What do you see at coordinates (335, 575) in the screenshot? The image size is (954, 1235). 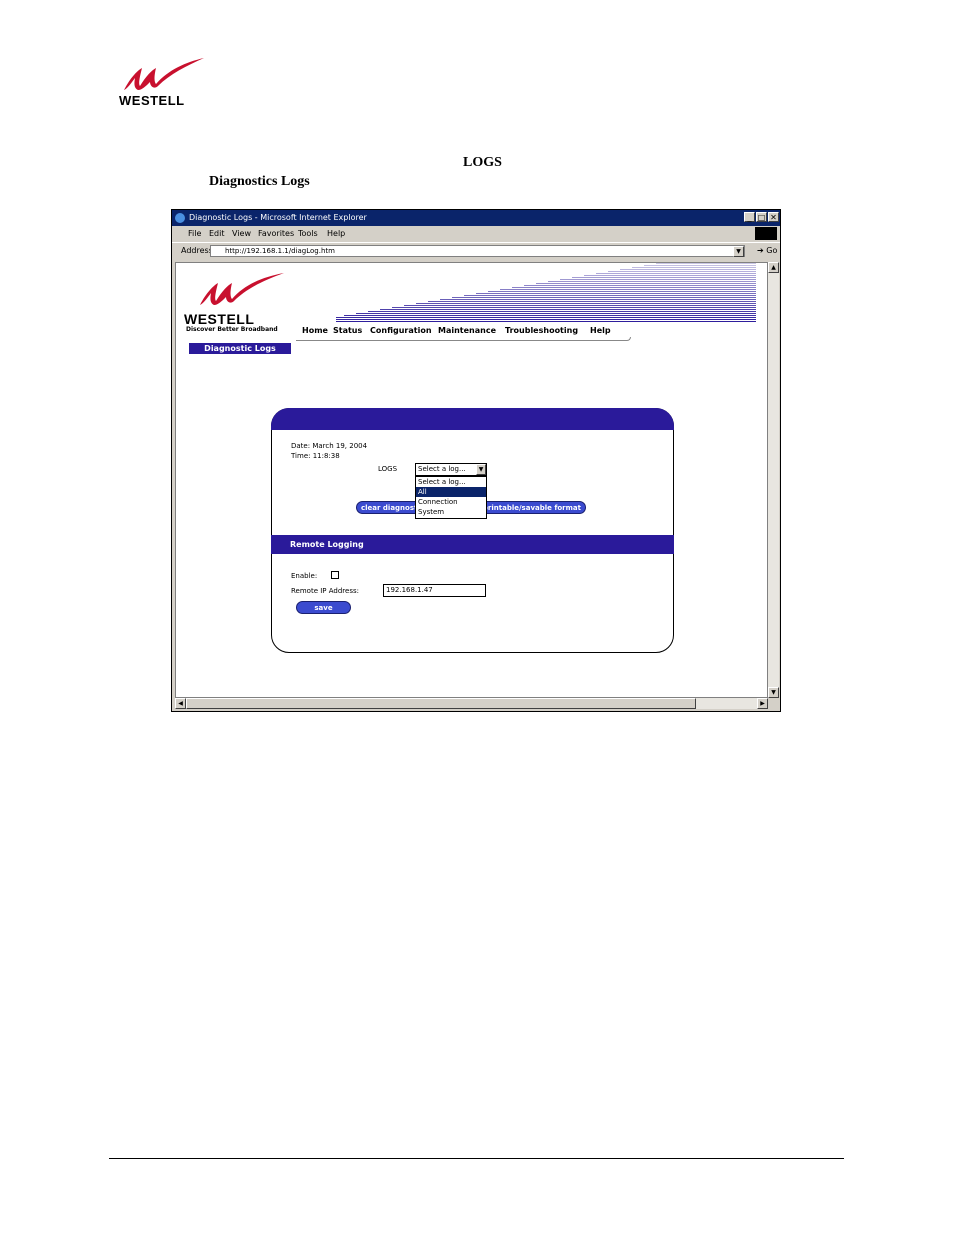 I see `enable-checkbox` at bounding box center [335, 575].